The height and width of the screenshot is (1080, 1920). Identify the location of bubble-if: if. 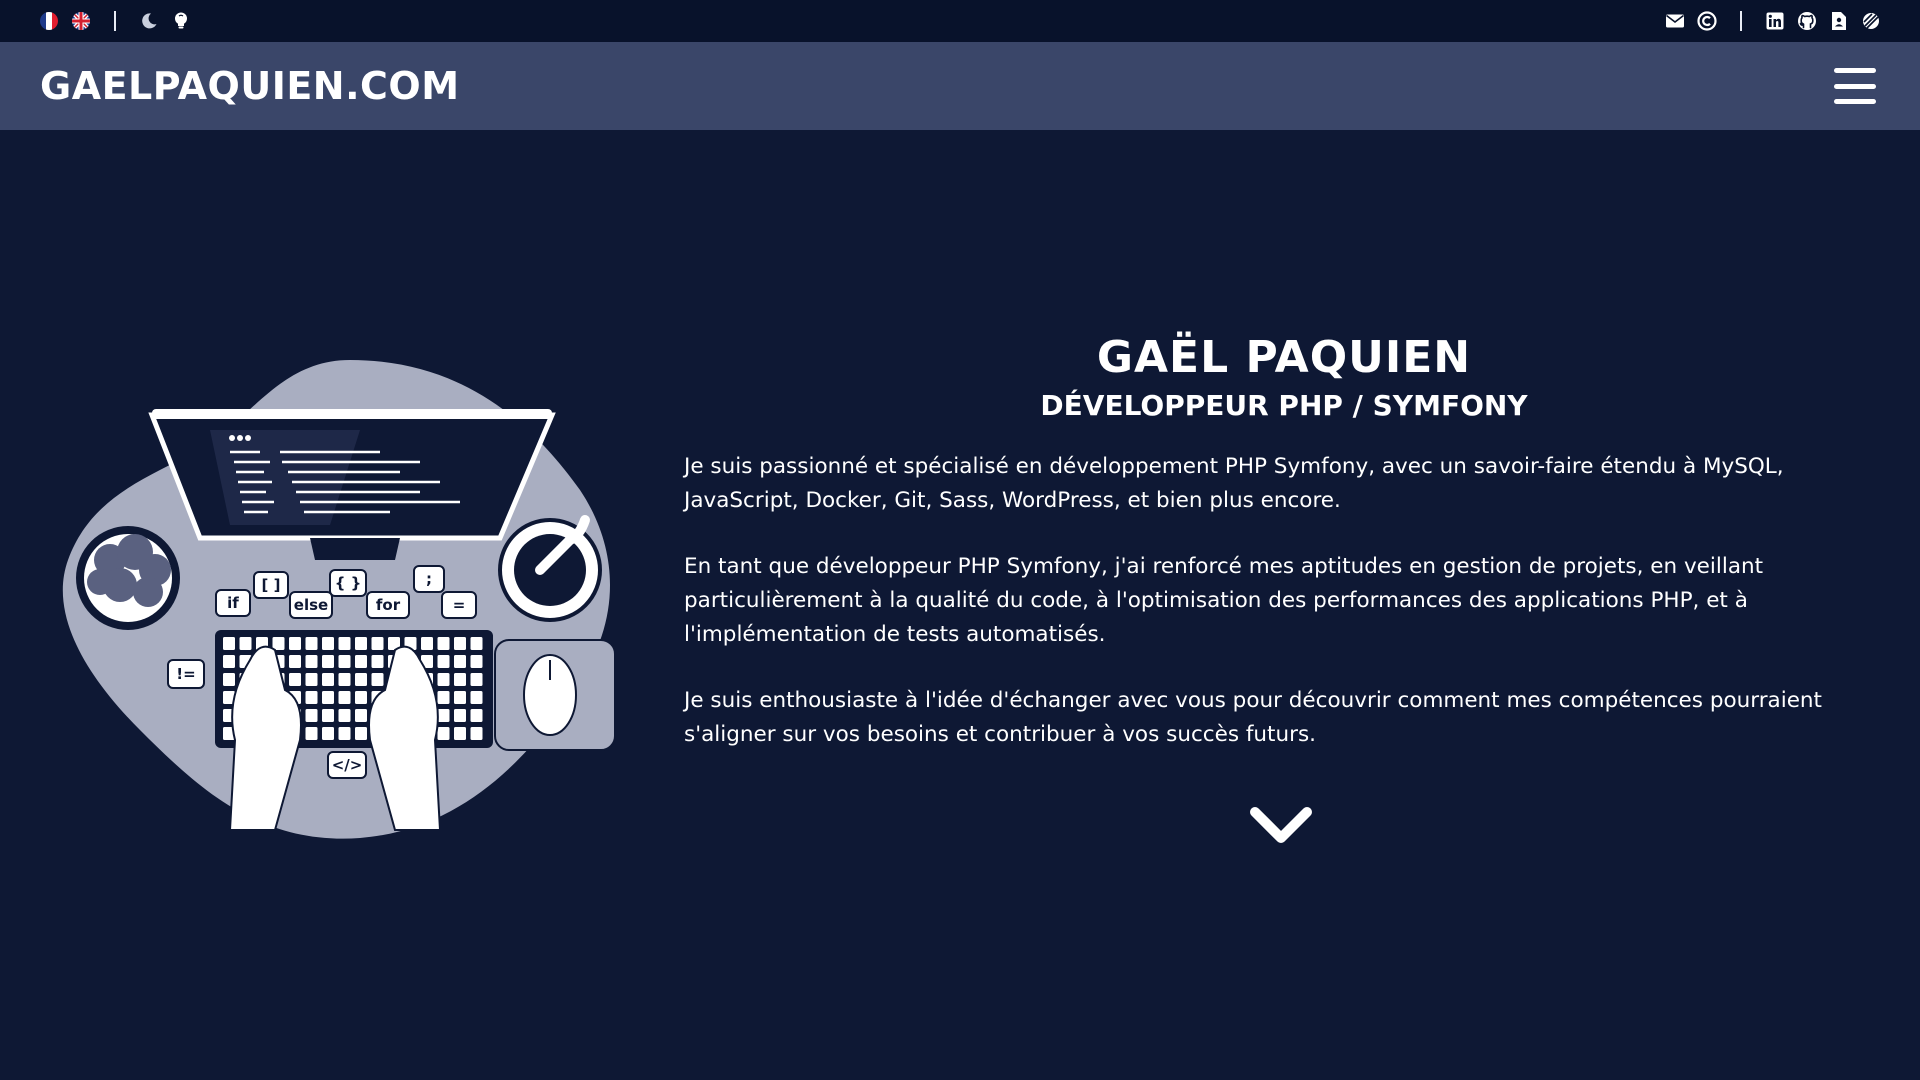
(233, 603).